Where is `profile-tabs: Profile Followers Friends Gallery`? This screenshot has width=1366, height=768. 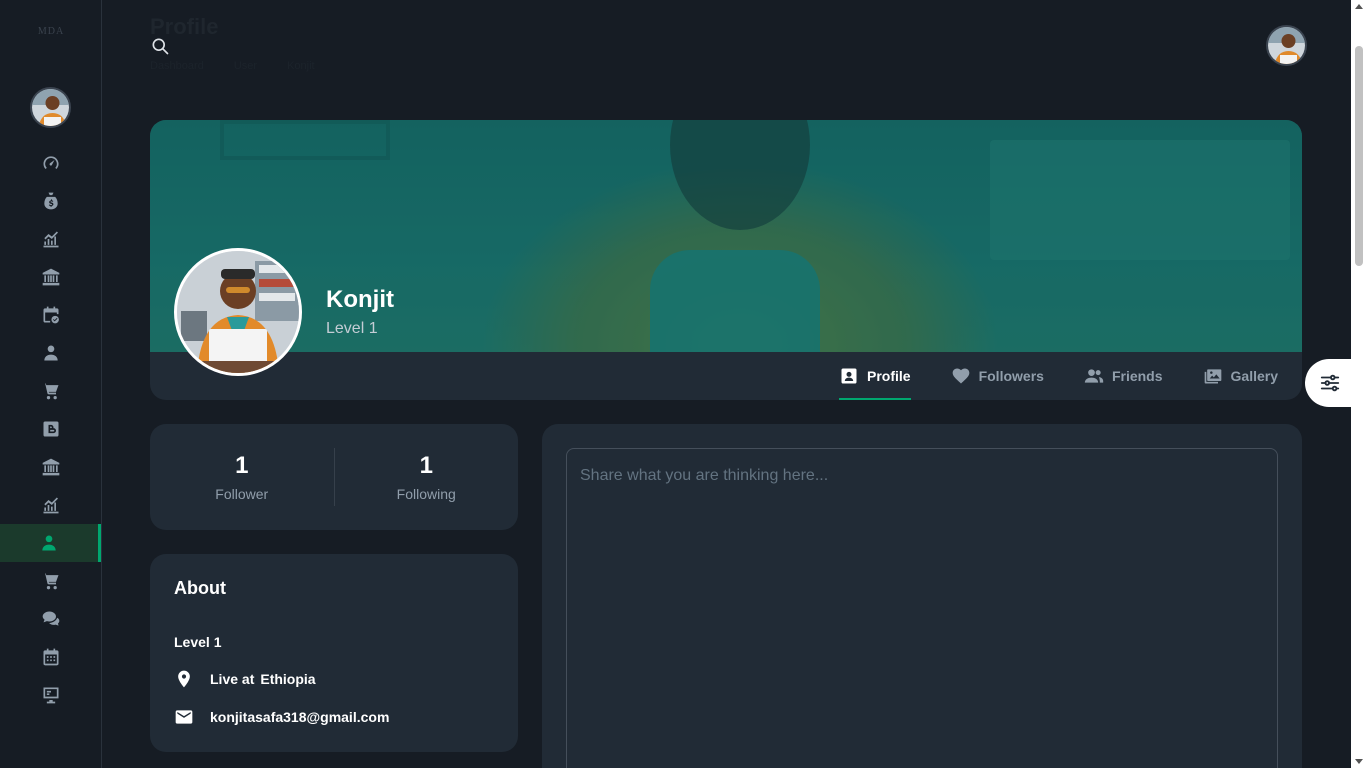
profile-tabs: Profile Followers Friends Gallery is located at coordinates (1058, 376).